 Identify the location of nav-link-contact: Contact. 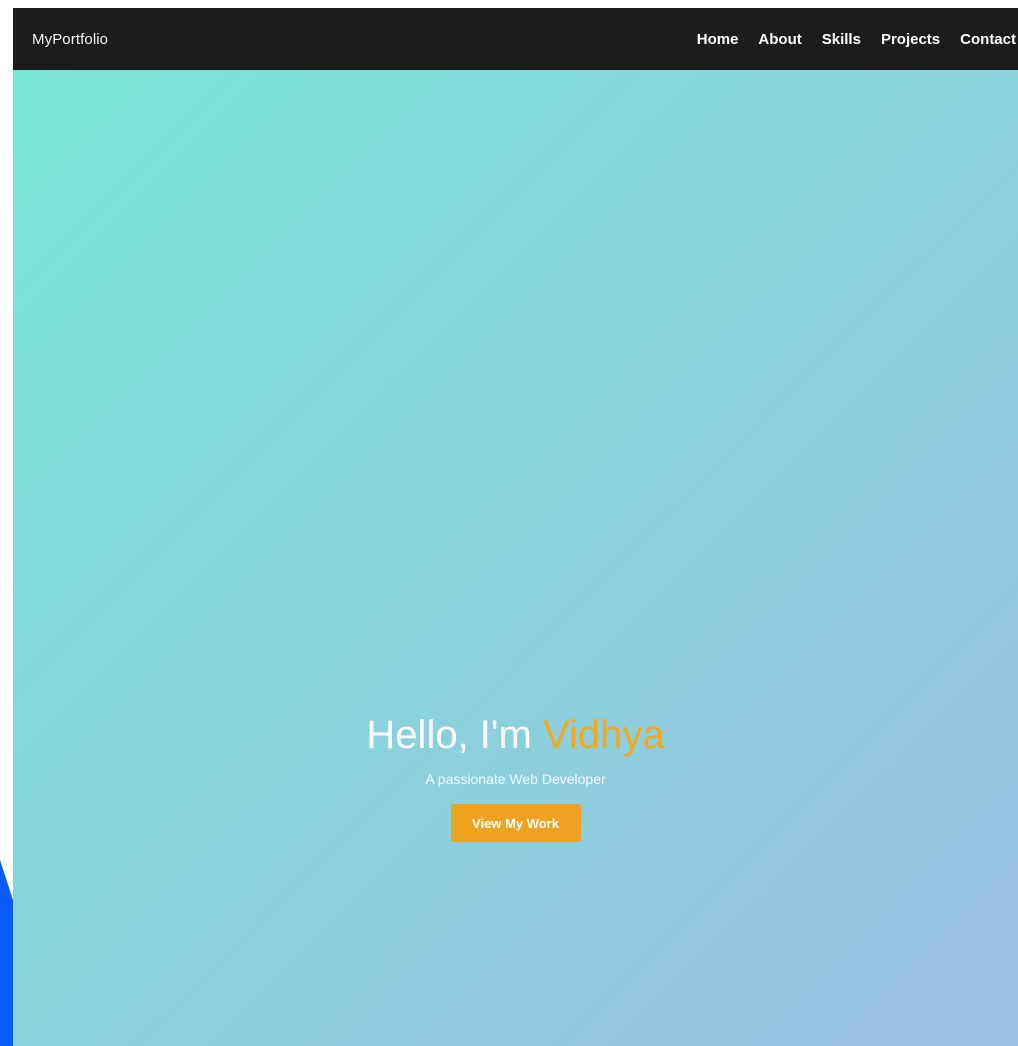
(988, 39).